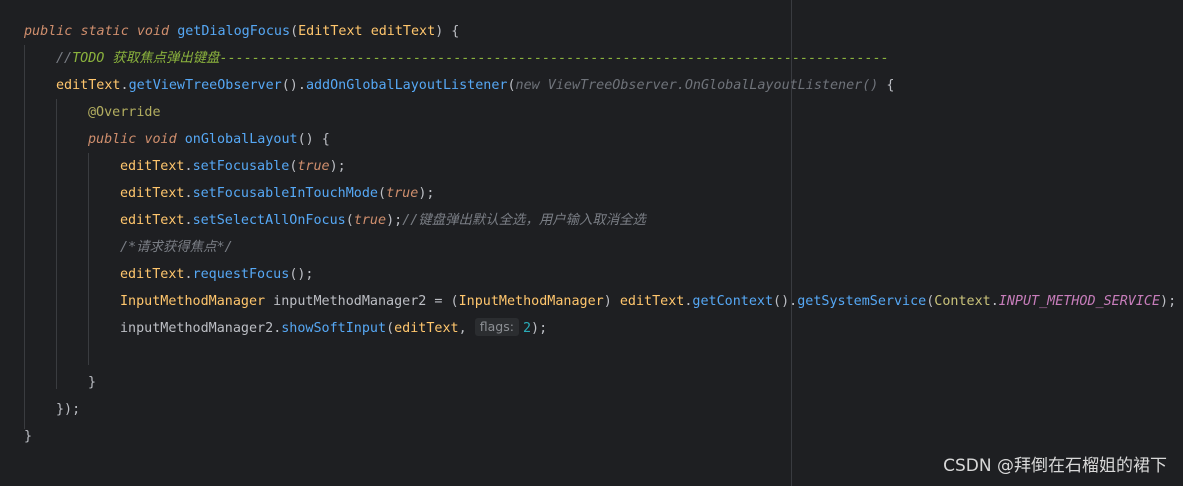 This screenshot has width=1183, height=486. I want to click on punct: ,, so click(466, 328).